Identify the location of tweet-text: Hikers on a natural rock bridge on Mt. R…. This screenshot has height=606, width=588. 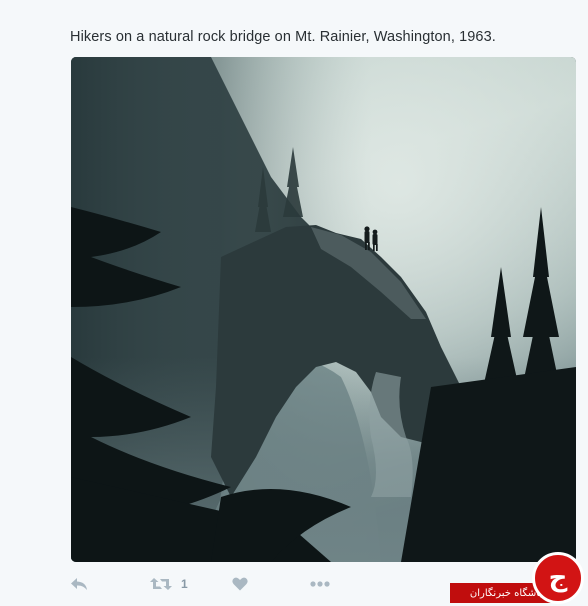
(283, 37).